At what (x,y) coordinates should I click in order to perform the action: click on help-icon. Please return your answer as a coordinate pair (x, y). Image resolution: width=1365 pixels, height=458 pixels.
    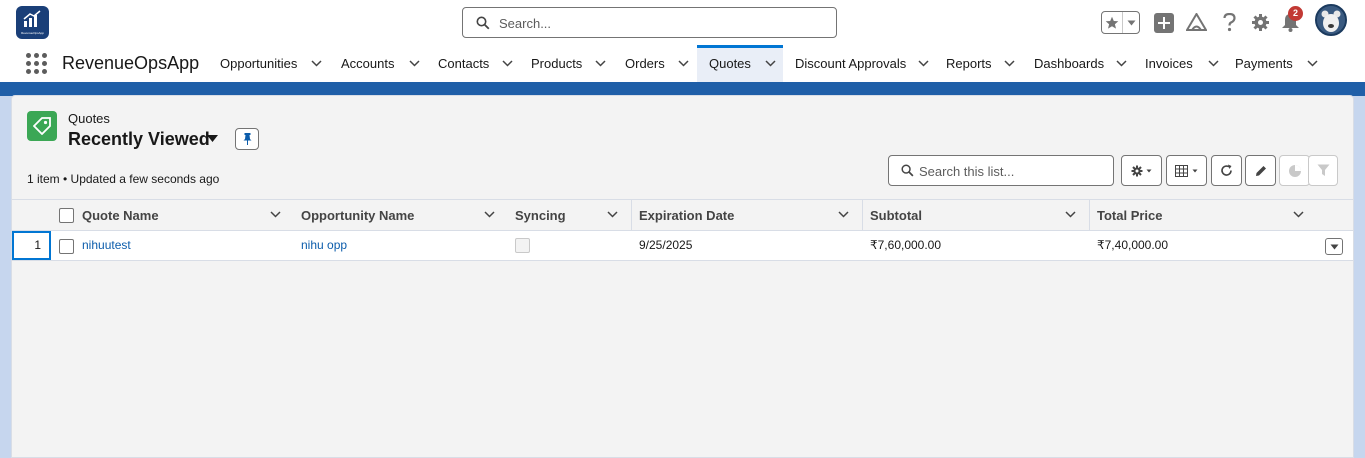
    Looking at the image, I should click on (1229, 22).